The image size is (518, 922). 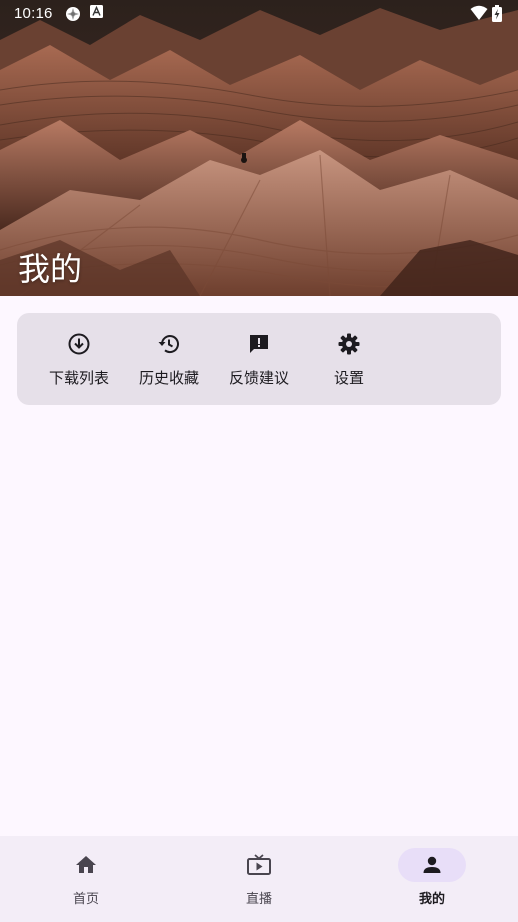 What do you see at coordinates (479, 13) in the screenshot?
I see `wifi-icon` at bounding box center [479, 13].